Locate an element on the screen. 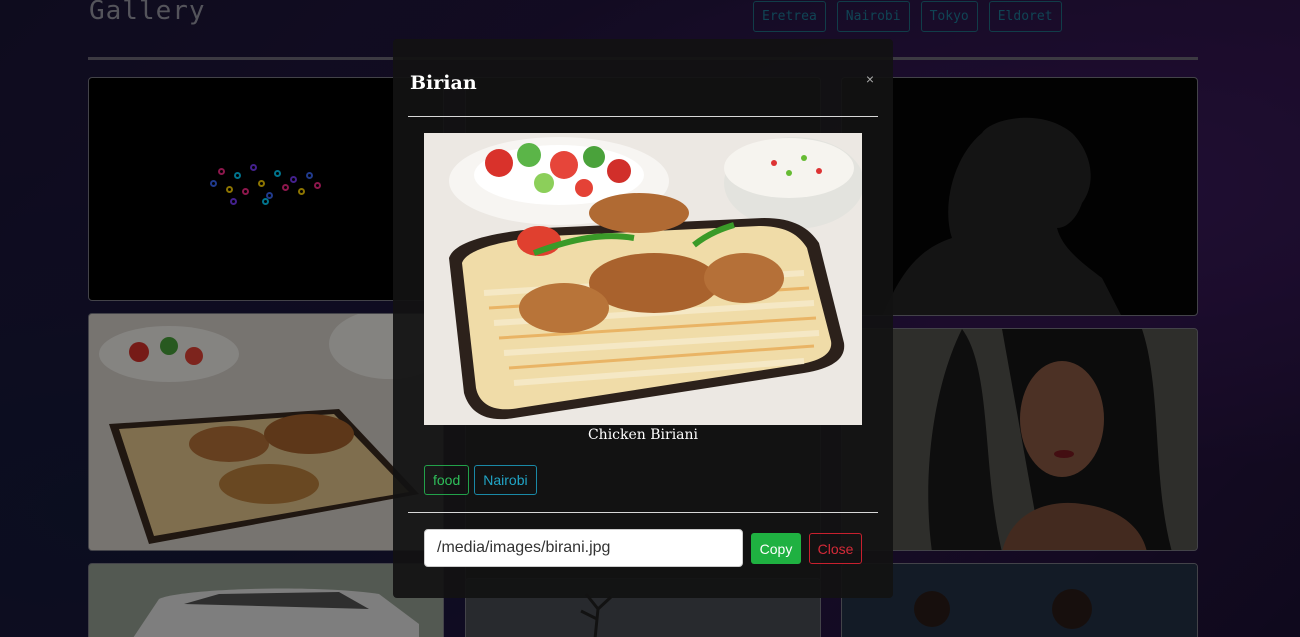  modal-header is located at coordinates (643, 78).